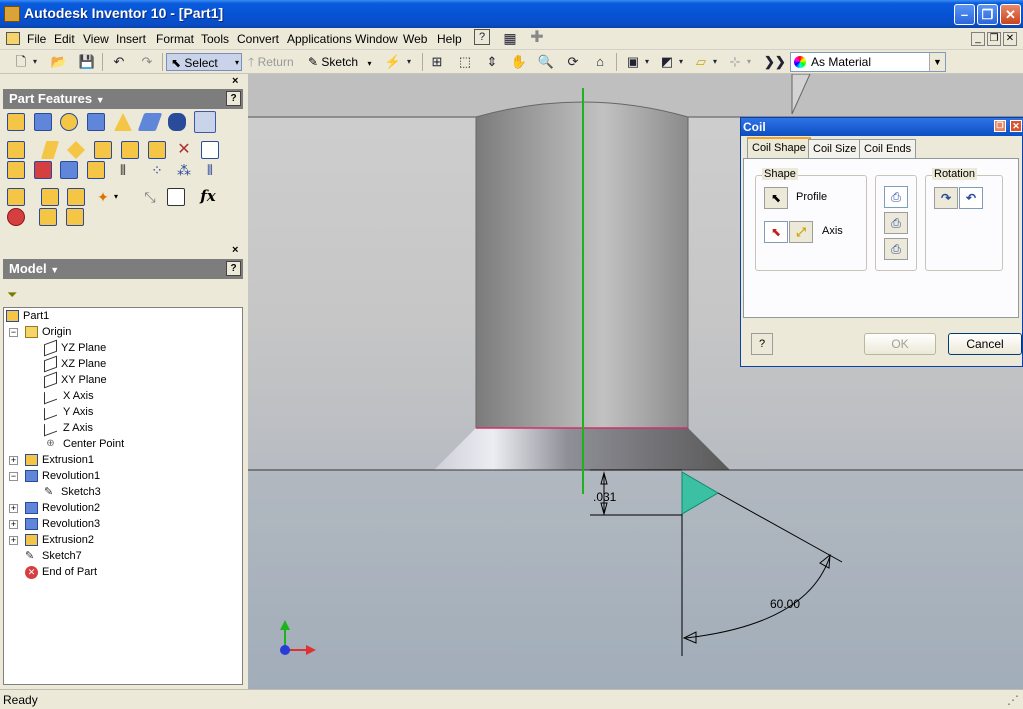 The width and height of the screenshot is (1023, 709). Describe the element at coordinates (48, 217) in the screenshot. I see `insert-icon` at that location.